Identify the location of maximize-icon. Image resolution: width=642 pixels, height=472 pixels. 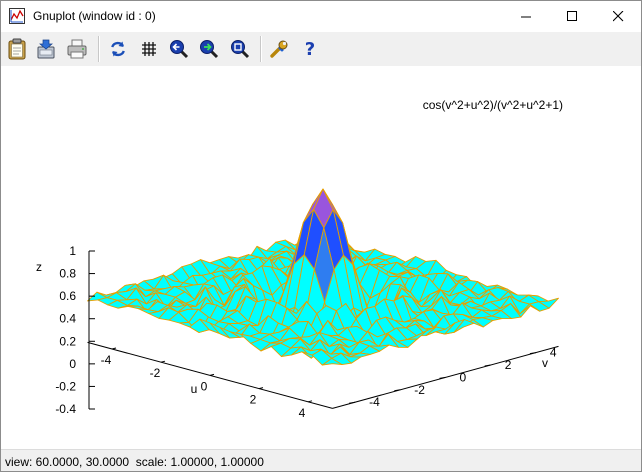
(571, 16).